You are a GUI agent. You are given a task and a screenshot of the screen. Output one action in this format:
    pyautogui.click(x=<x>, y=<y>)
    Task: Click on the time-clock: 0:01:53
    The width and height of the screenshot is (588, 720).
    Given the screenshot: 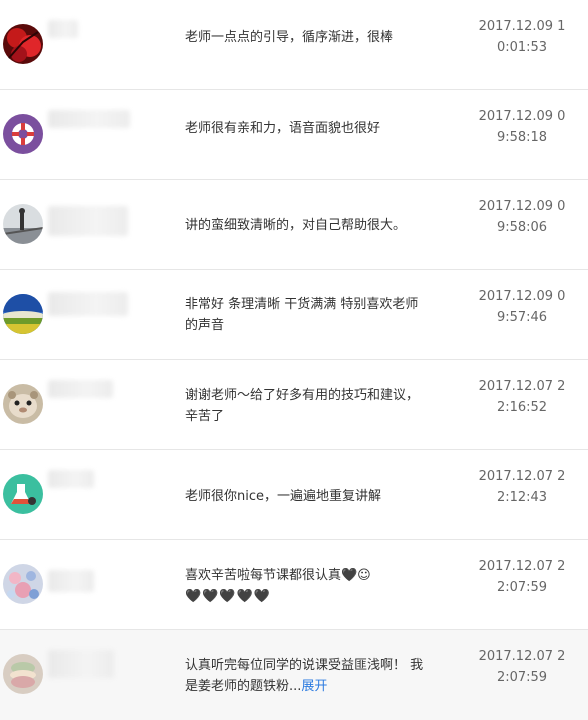 What is the action you would take?
    pyautogui.click(x=522, y=47)
    